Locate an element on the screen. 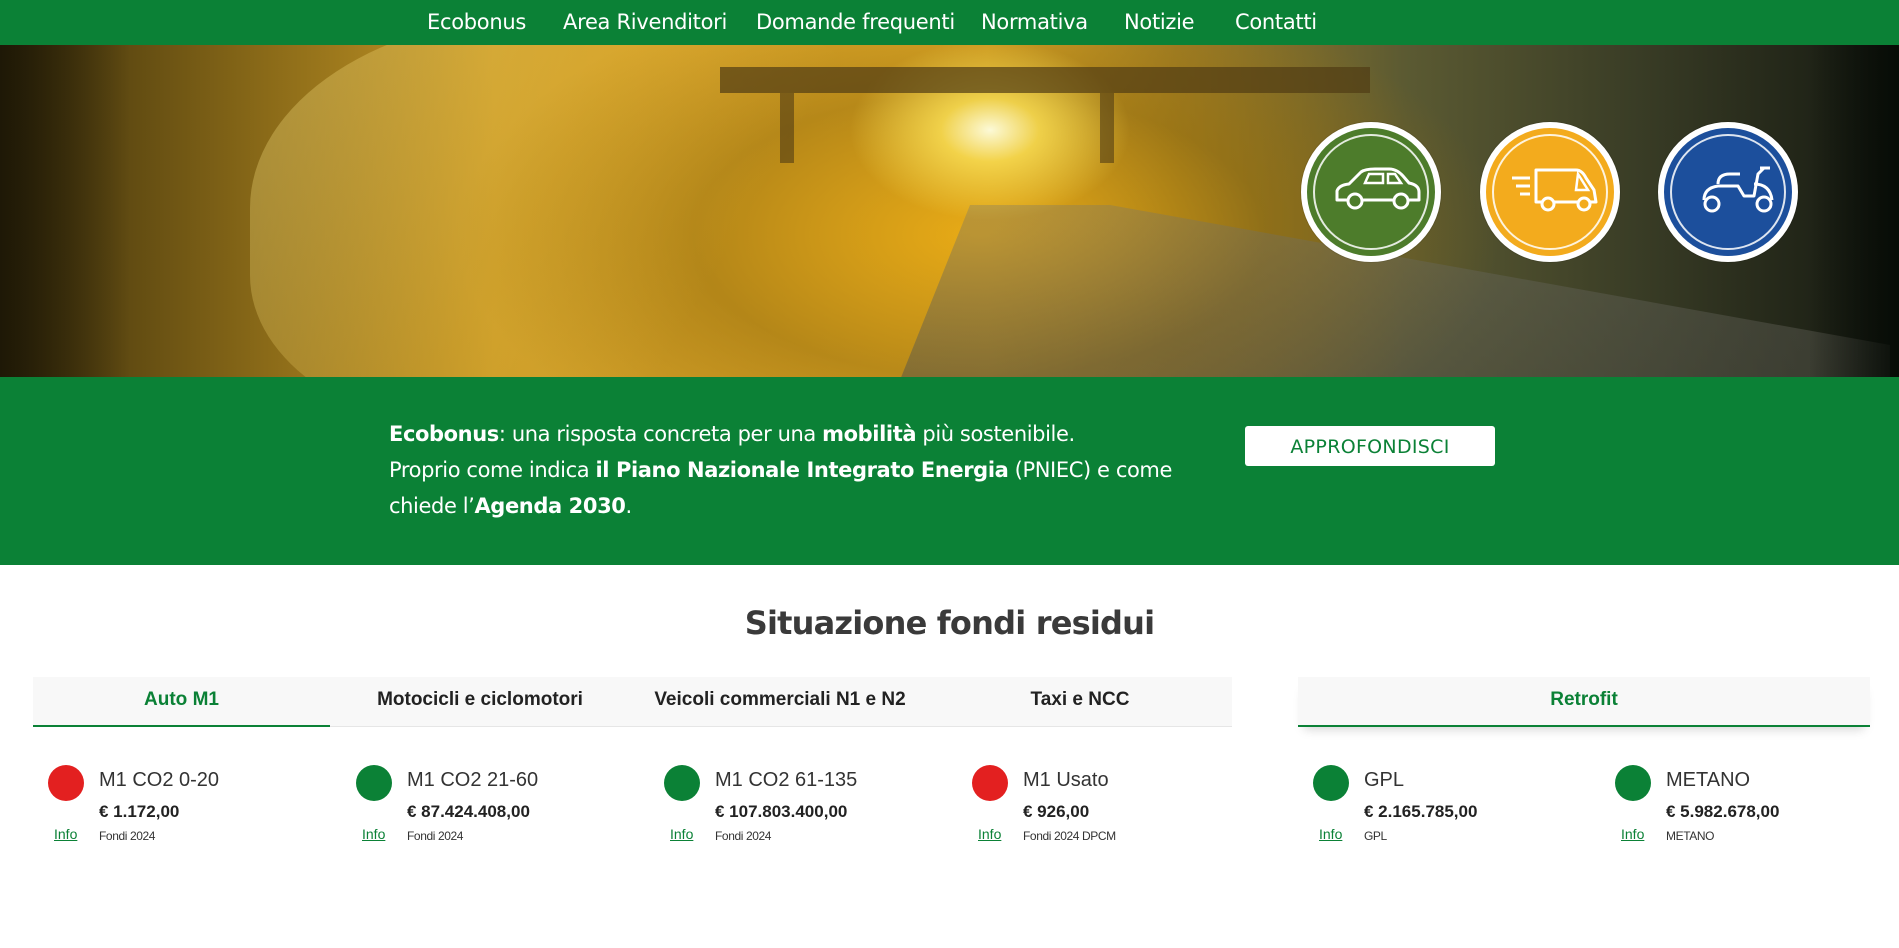  nav-item-domande-frequenti: Domande frequenti is located at coordinates (855, 22).